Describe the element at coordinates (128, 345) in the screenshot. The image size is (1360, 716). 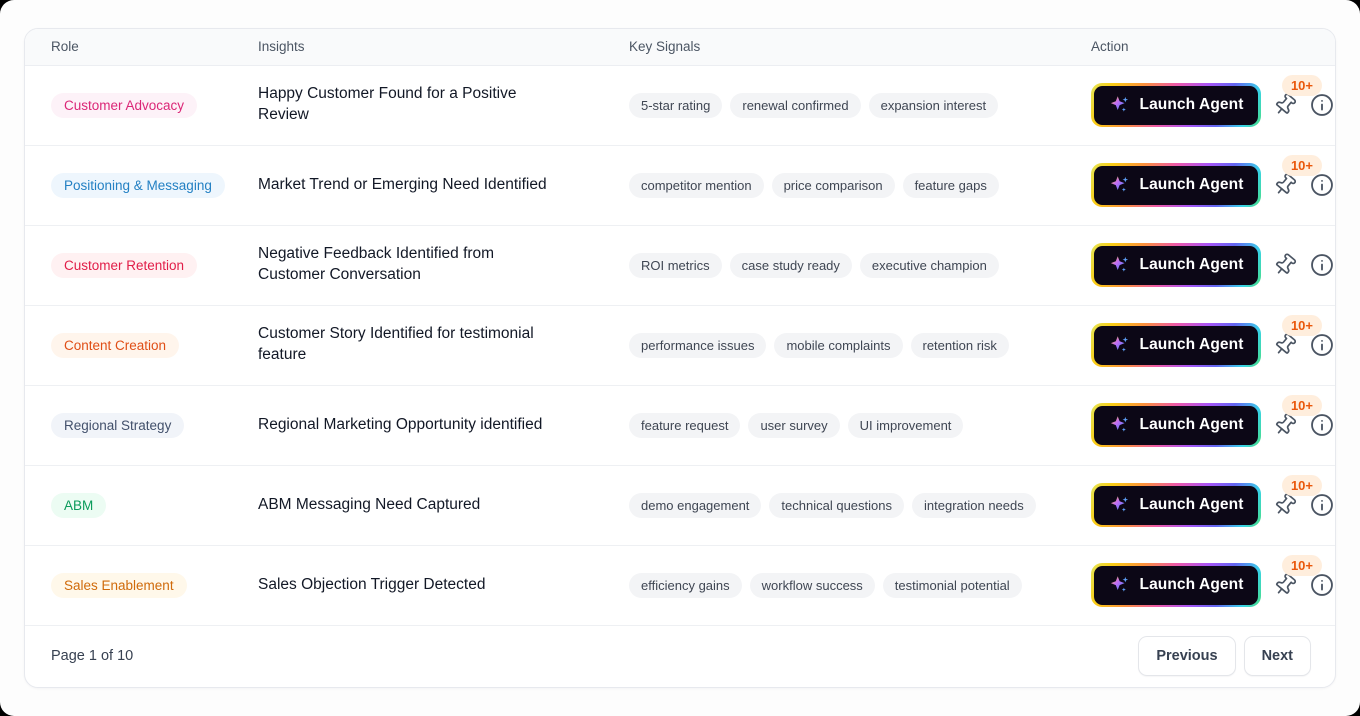
I see `role-cell: Content Creation` at that location.